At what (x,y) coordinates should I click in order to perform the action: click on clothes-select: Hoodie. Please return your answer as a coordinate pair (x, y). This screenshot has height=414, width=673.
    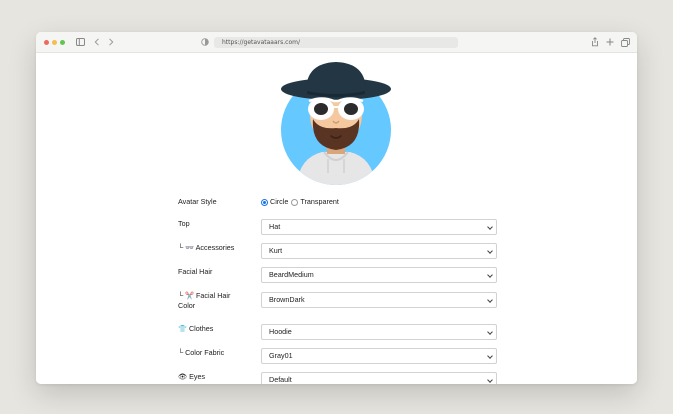
    Looking at the image, I should click on (379, 332).